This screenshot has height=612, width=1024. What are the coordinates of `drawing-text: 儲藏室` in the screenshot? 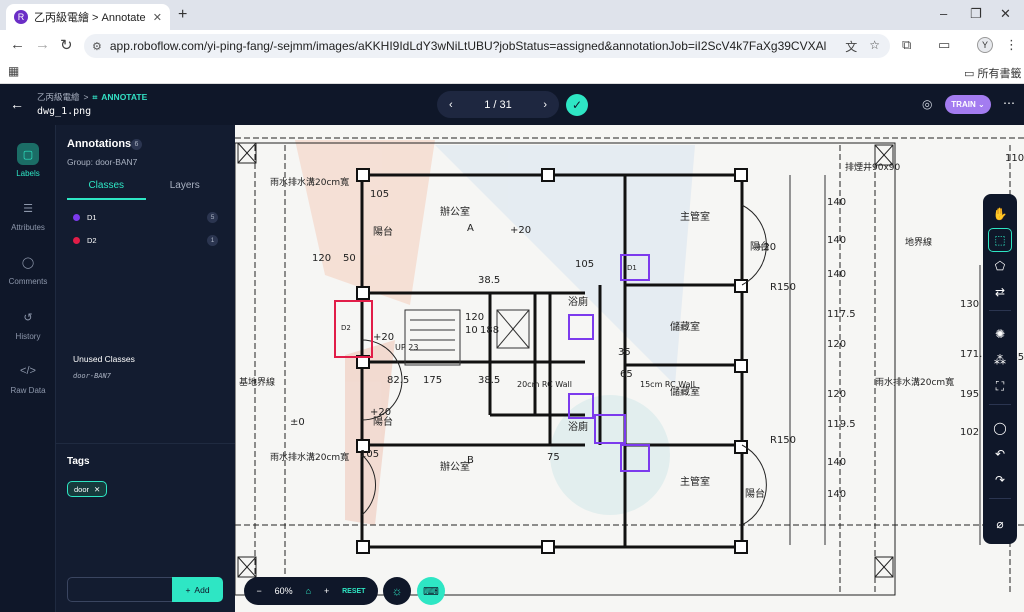 It's located at (685, 326).